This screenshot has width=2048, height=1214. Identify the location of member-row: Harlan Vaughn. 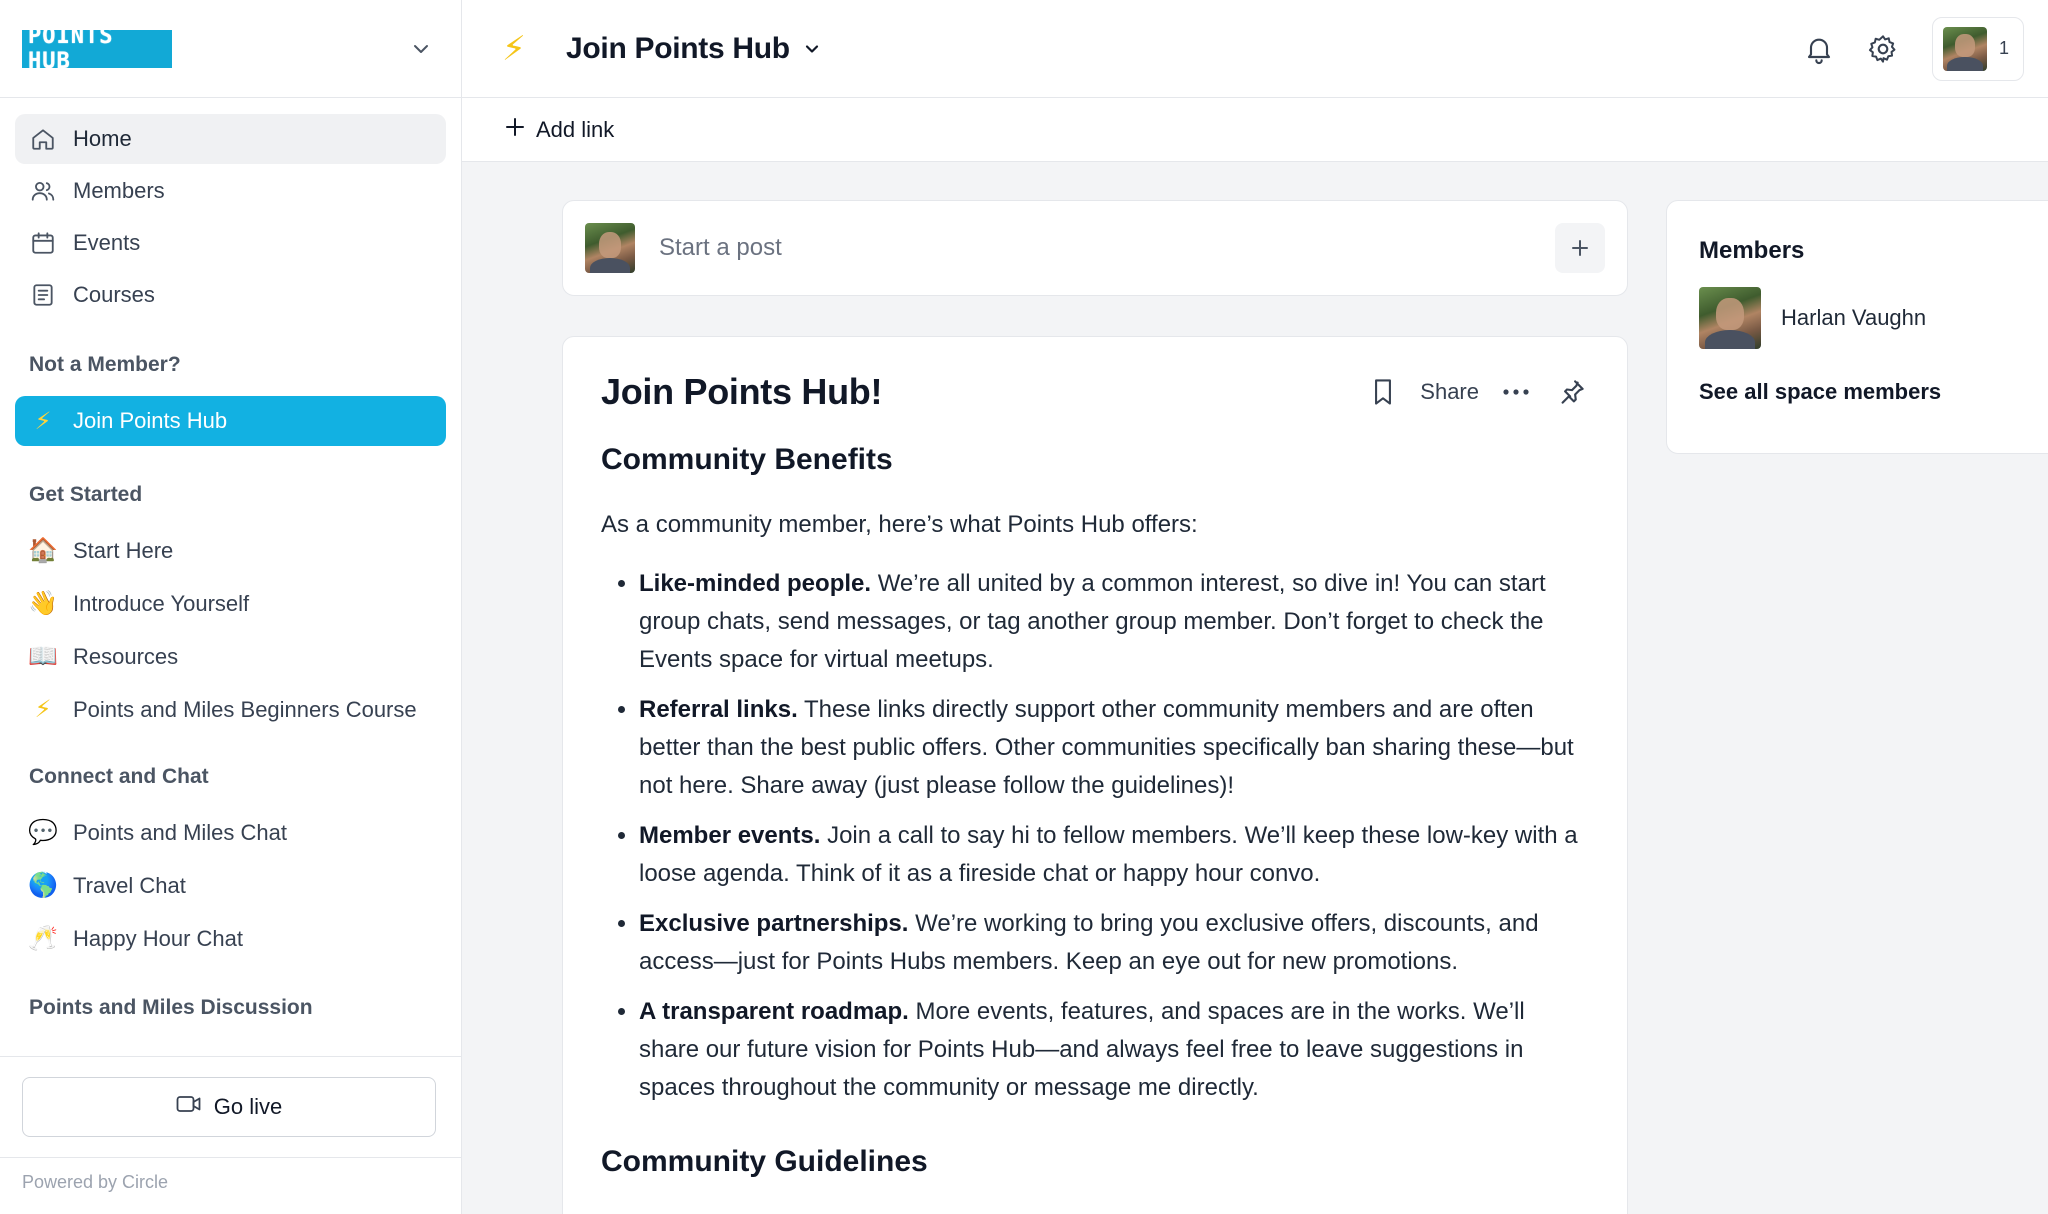
(1866, 318).